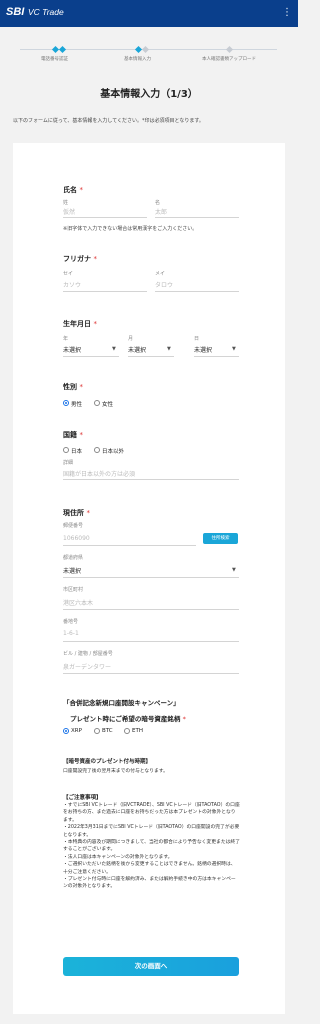 This screenshot has height=1024, width=320. What do you see at coordinates (137, 349) in the screenshot?
I see `birth-month-select: 未選択` at bounding box center [137, 349].